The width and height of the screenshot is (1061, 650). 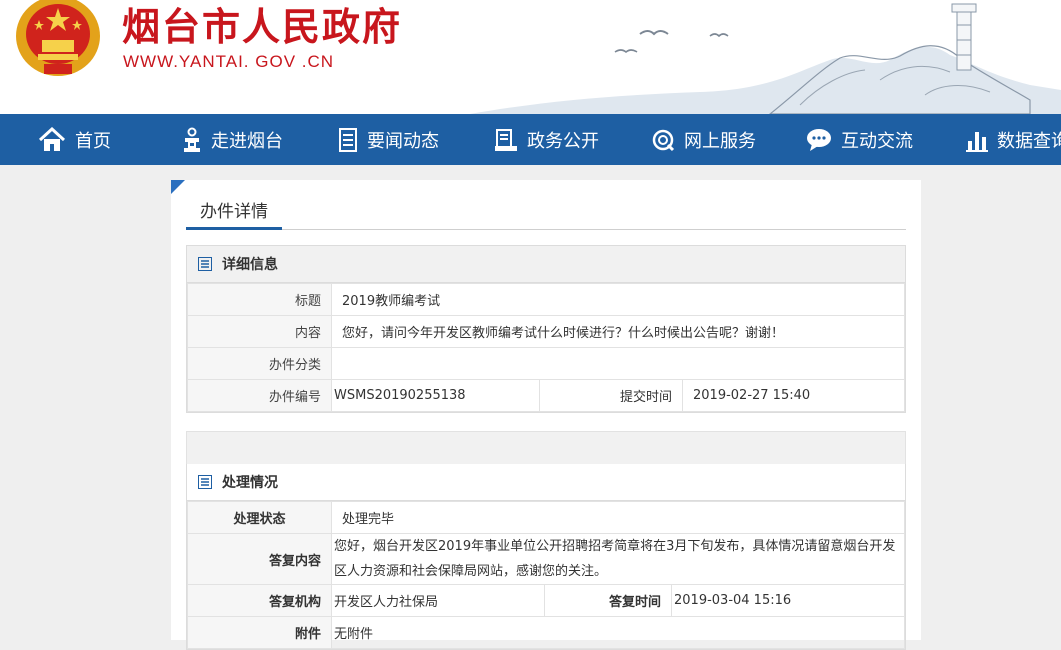 I want to click on chat-icon, so click(x=819, y=139).